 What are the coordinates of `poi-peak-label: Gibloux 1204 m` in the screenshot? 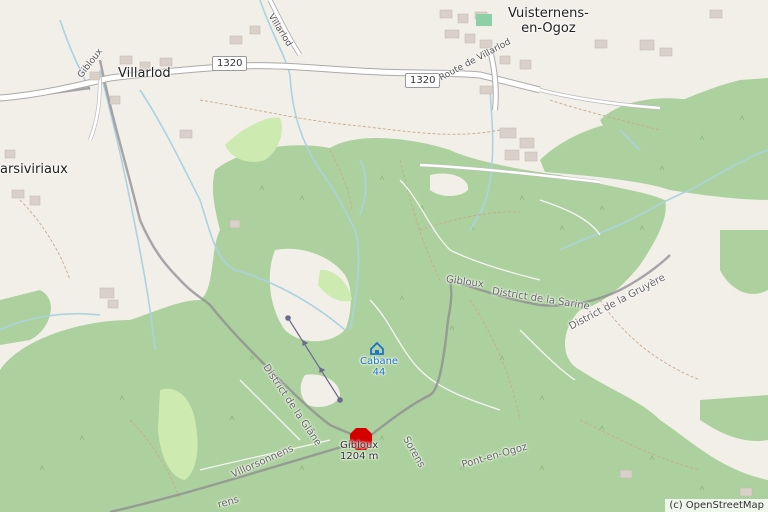 It's located at (359, 451).